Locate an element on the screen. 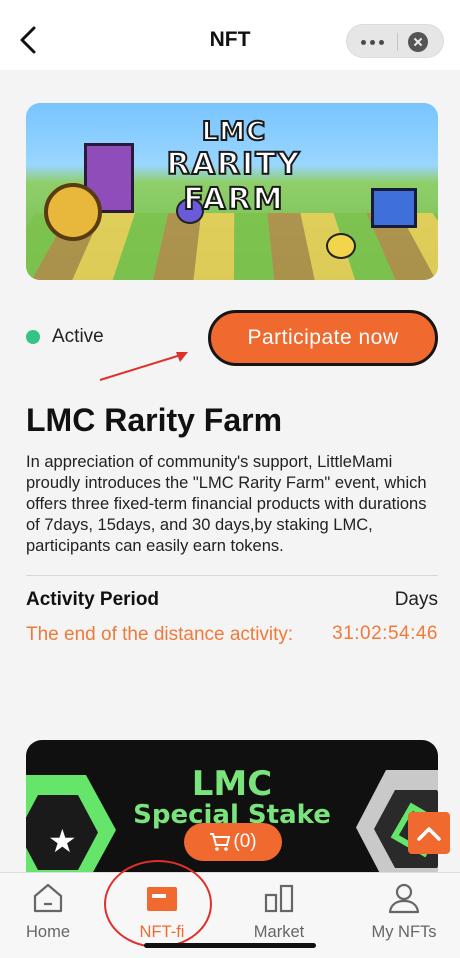 The image size is (460, 958). activity-period-unit: Days is located at coordinates (416, 599).